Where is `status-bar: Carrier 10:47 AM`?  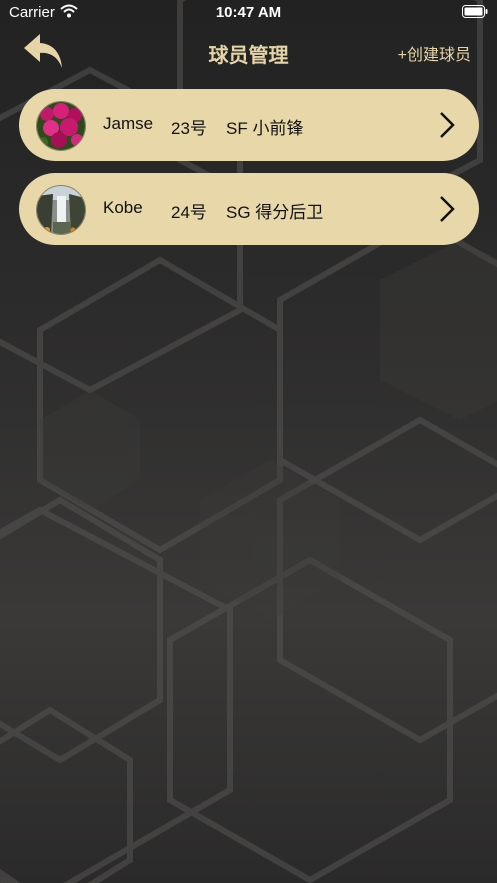
status-bar: Carrier 10:47 AM is located at coordinates (248, 13).